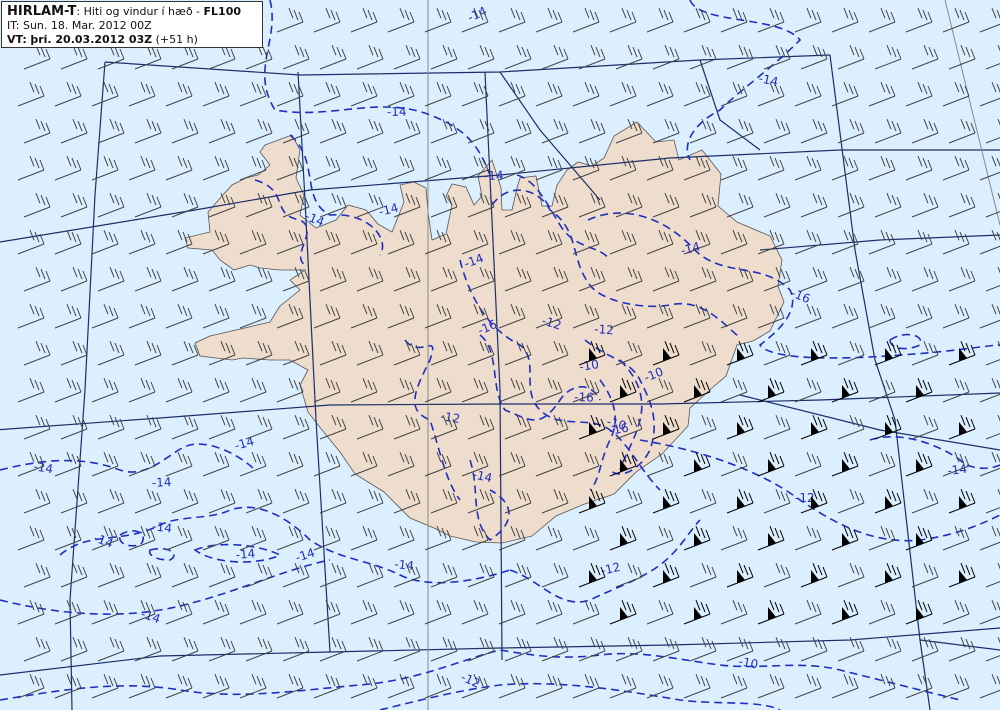 Image resolution: width=1000 pixels, height=710 pixels. What do you see at coordinates (604, 329) in the screenshot?
I see `contour-label: -12` at bounding box center [604, 329].